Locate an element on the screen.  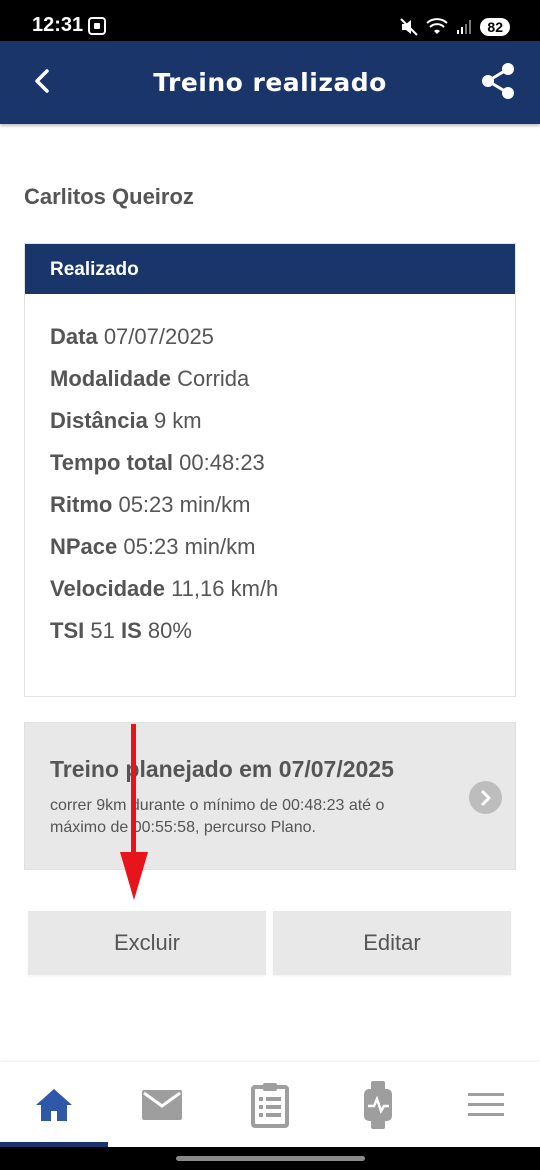
home-icon is located at coordinates (54, 1104).